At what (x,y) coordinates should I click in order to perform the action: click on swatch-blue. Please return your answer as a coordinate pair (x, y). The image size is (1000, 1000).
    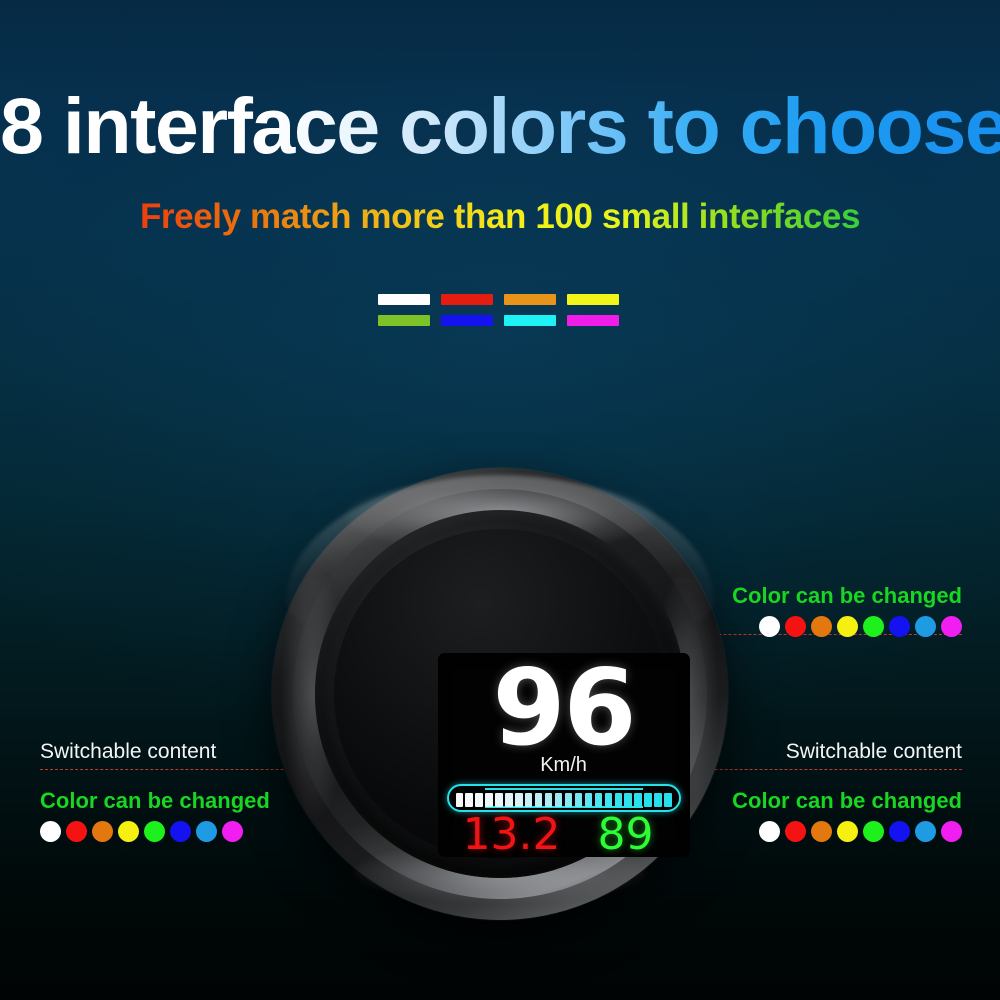
    Looking at the image, I should click on (467, 320).